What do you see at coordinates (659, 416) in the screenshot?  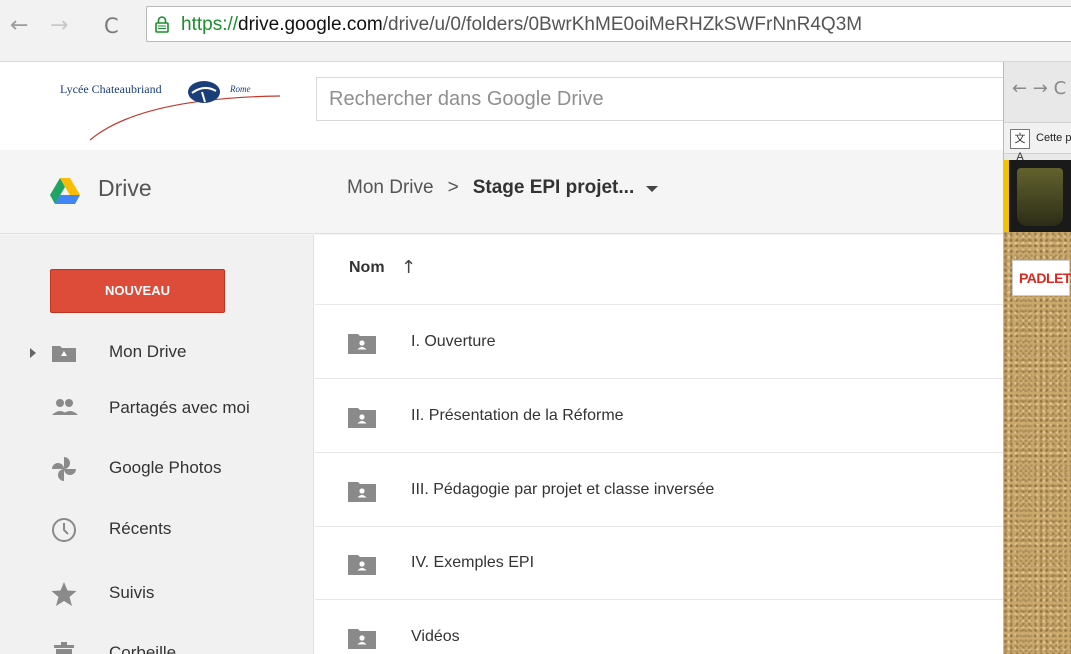 I see `file-row: II. Présentation de la Réforme` at bounding box center [659, 416].